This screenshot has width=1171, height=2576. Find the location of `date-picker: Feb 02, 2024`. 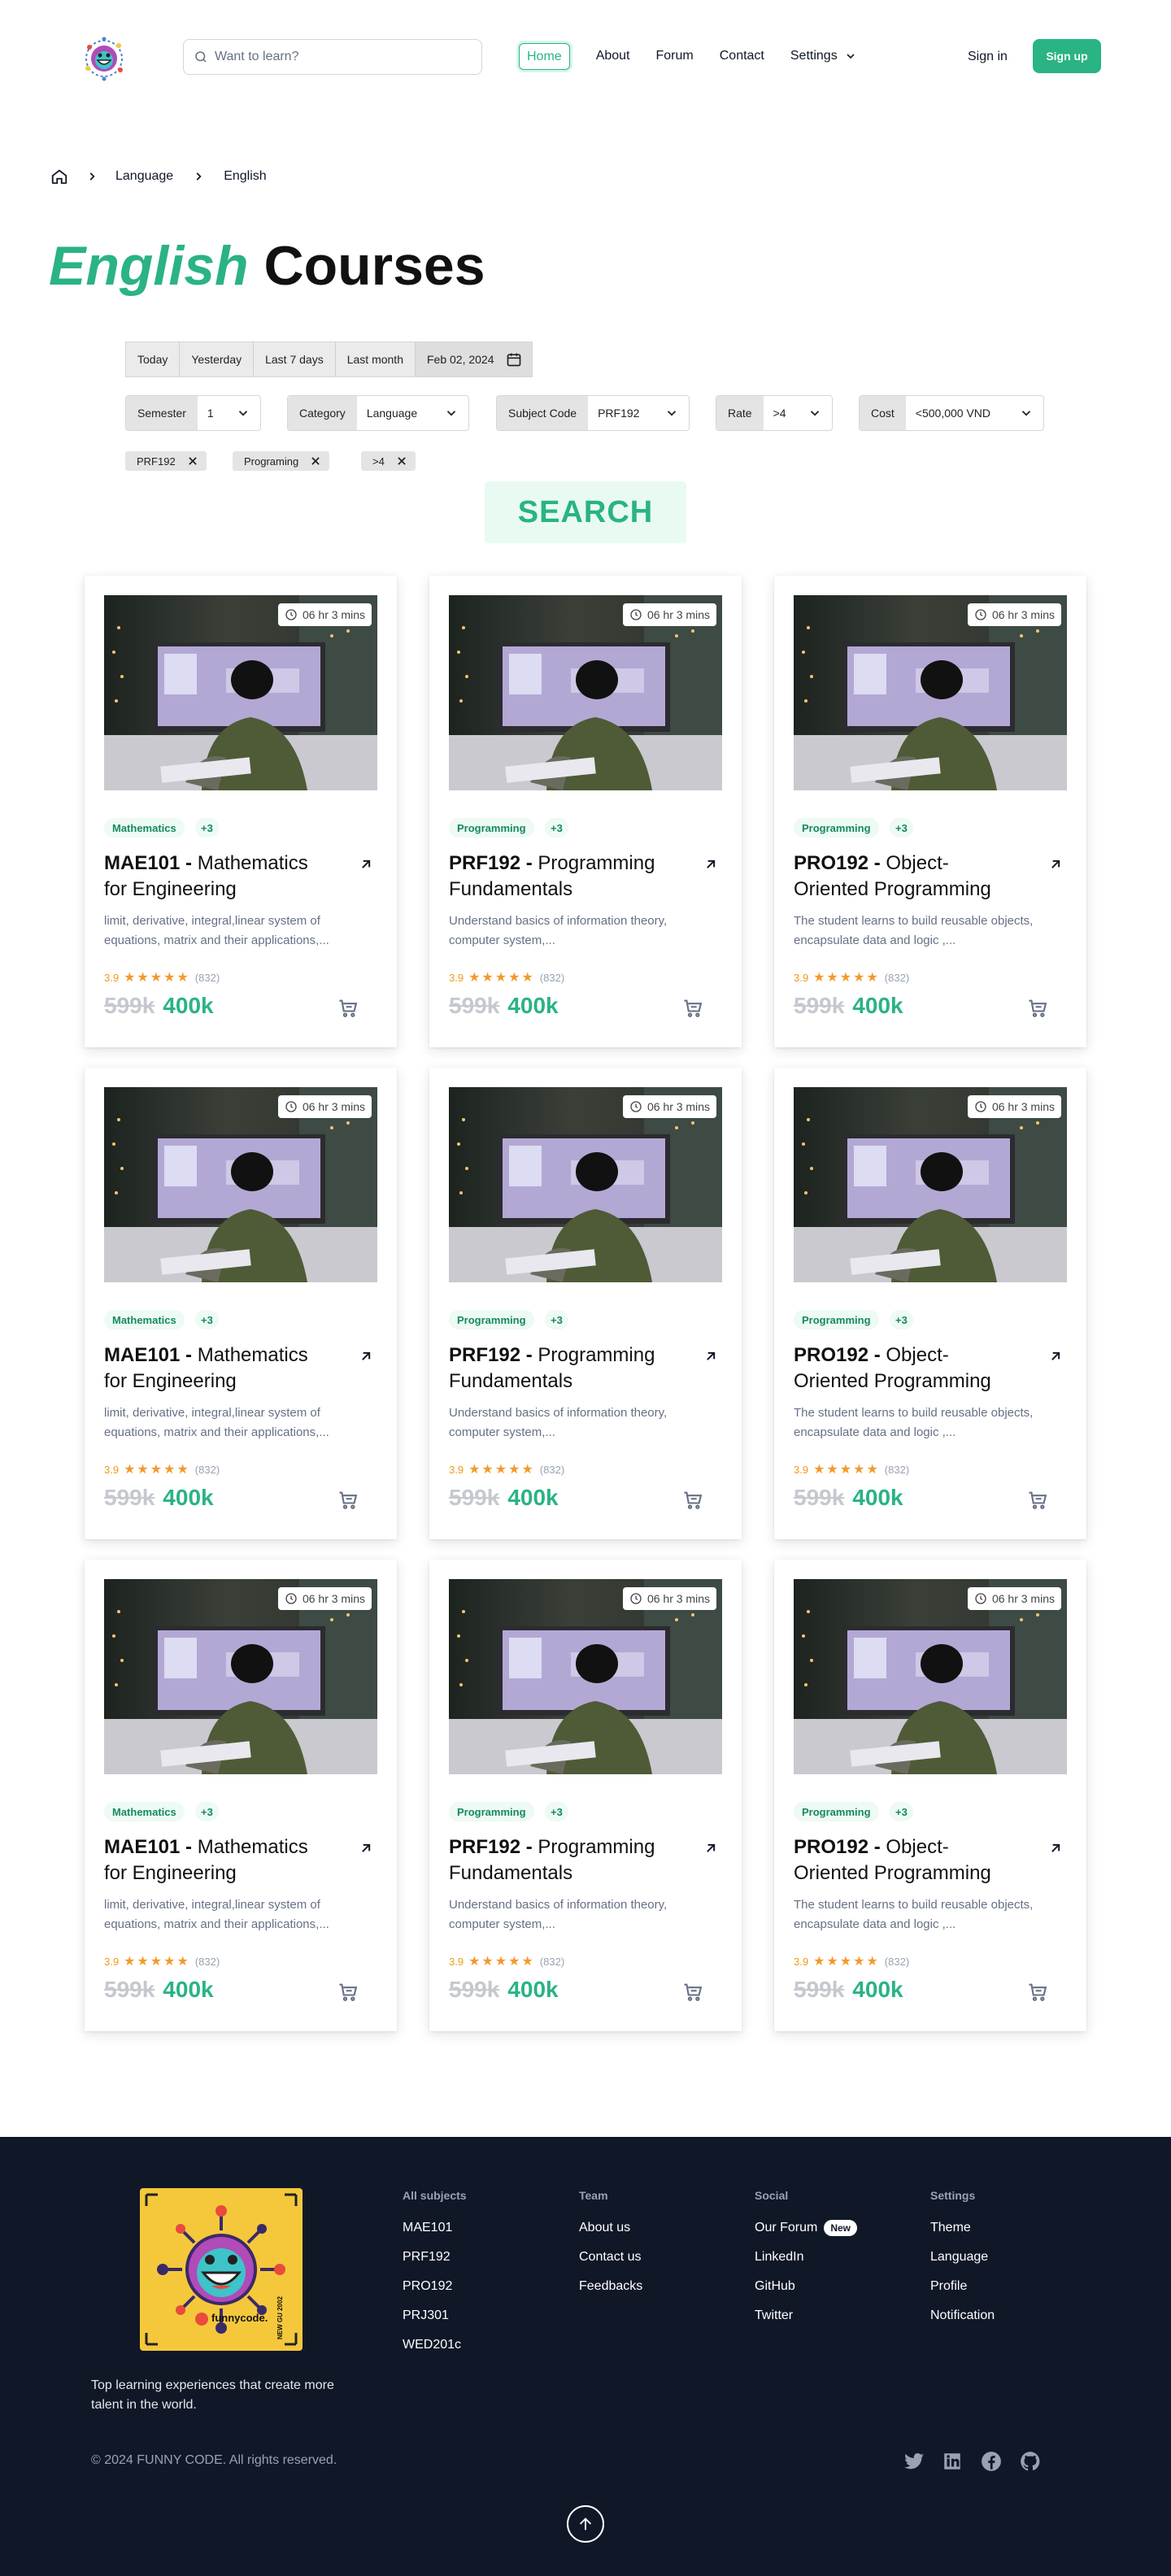

date-picker: Feb 02, 2024 is located at coordinates (473, 359).